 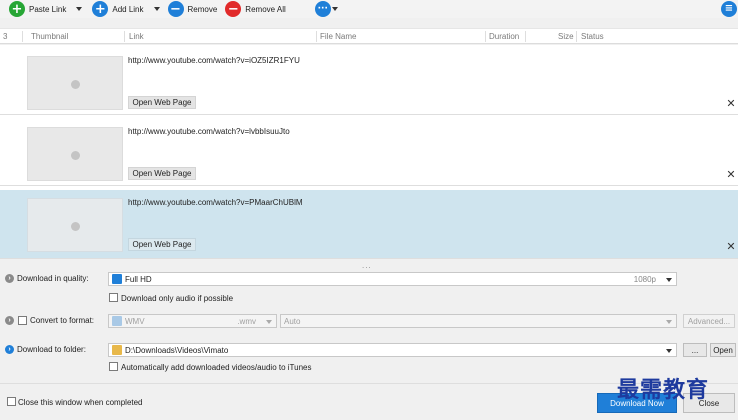 What do you see at coordinates (504, 36) in the screenshot?
I see `column-duration: Duration` at bounding box center [504, 36].